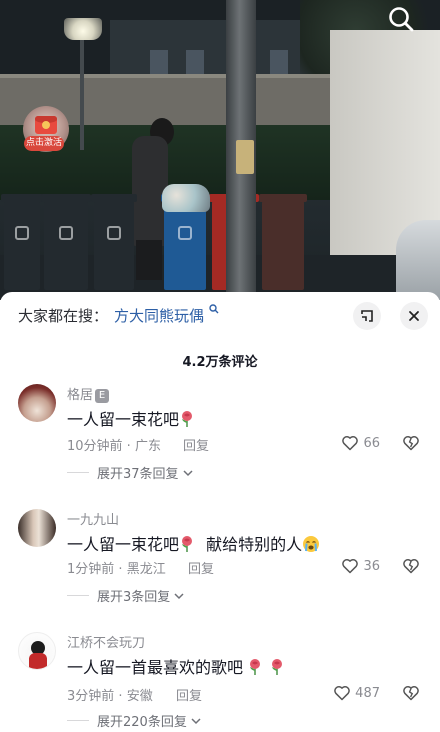  I want to click on comment-username: 一九九山, so click(93, 518).